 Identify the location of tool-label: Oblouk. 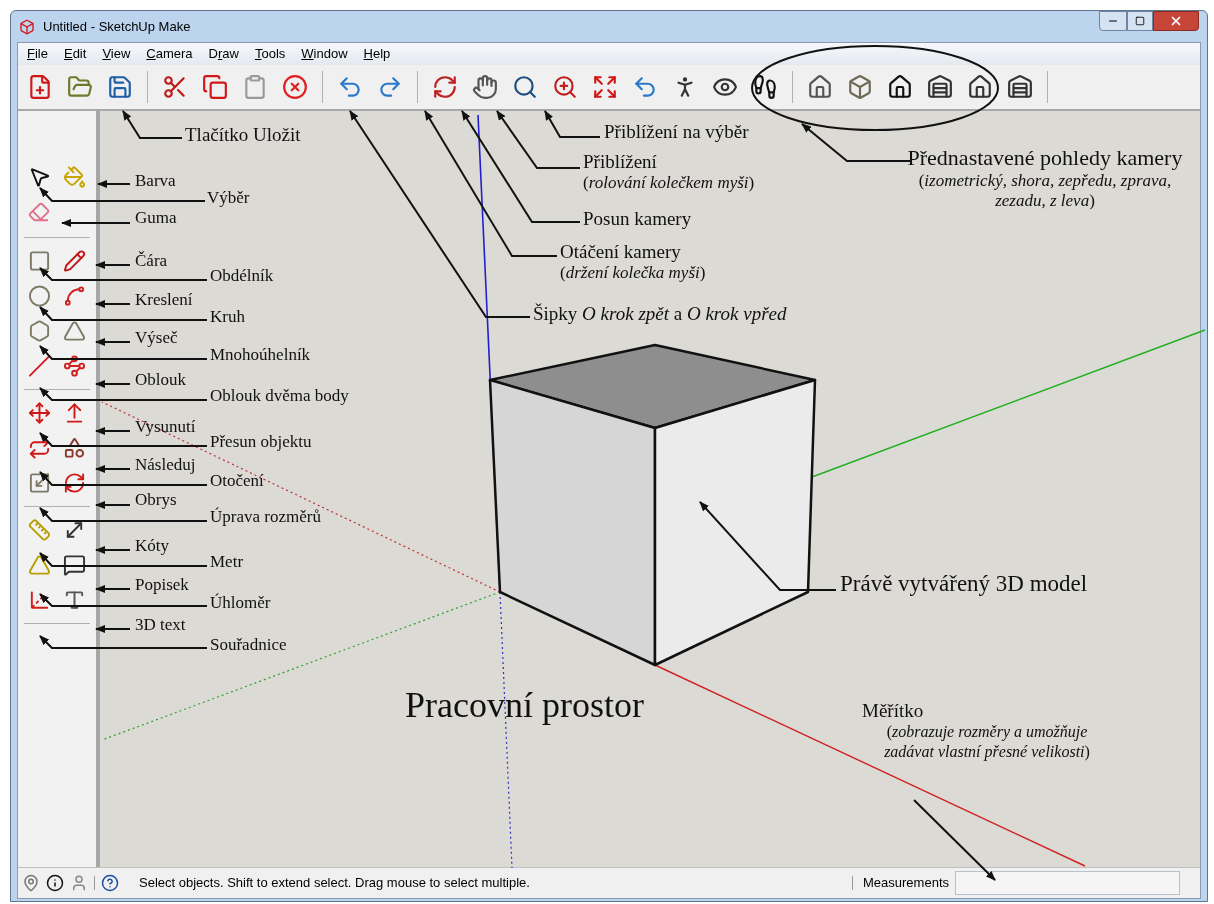
(160, 380).